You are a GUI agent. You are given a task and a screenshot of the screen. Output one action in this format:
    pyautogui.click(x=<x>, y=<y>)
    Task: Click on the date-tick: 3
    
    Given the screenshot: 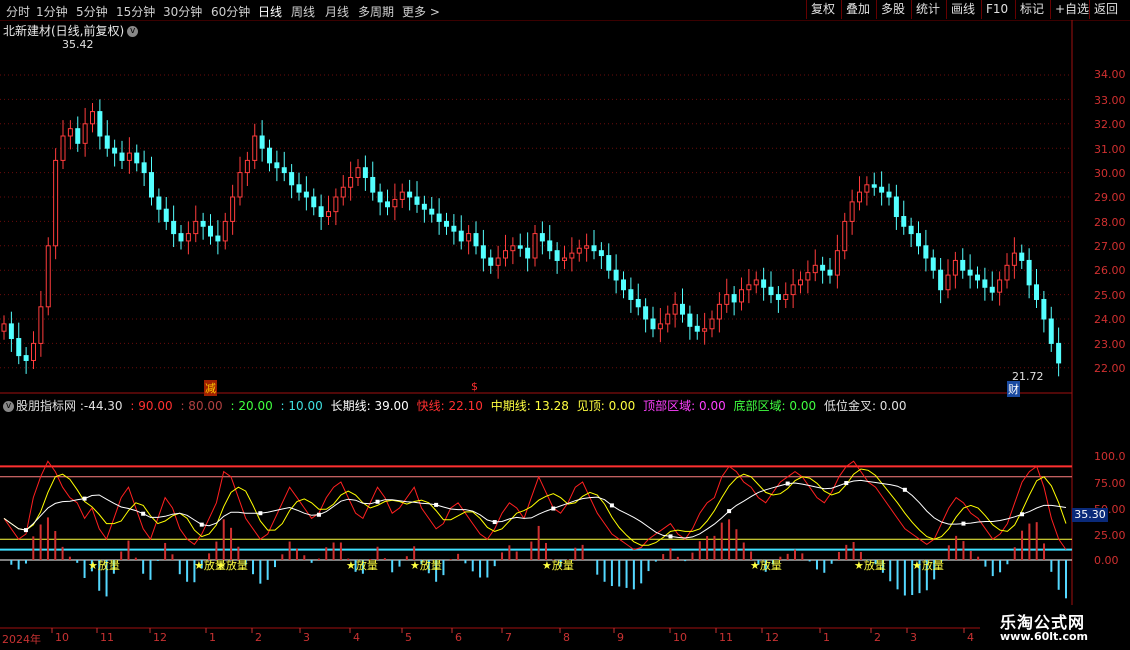 What is the action you would take?
    pyautogui.click(x=913, y=637)
    